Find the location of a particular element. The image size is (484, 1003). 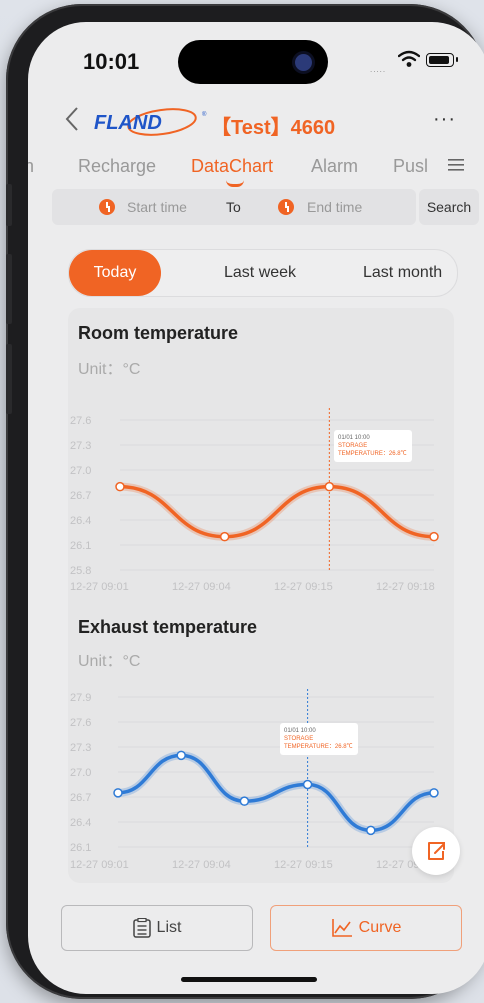

camera-icon is located at coordinates (303, 62).